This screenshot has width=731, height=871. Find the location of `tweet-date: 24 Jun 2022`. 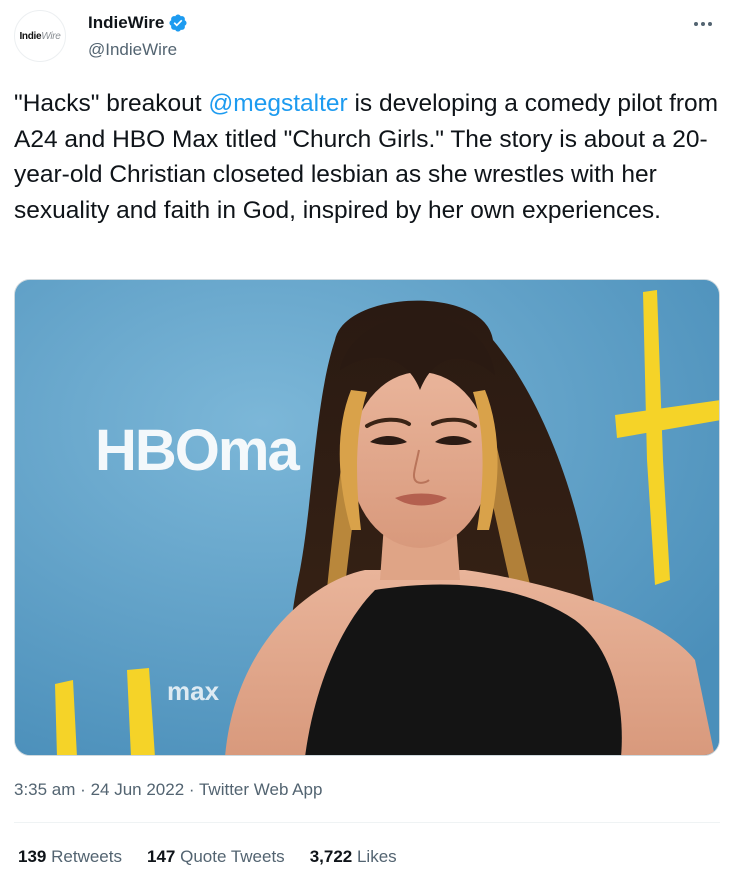

tweet-date: 24 Jun 2022 is located at coordinates (138, 789).